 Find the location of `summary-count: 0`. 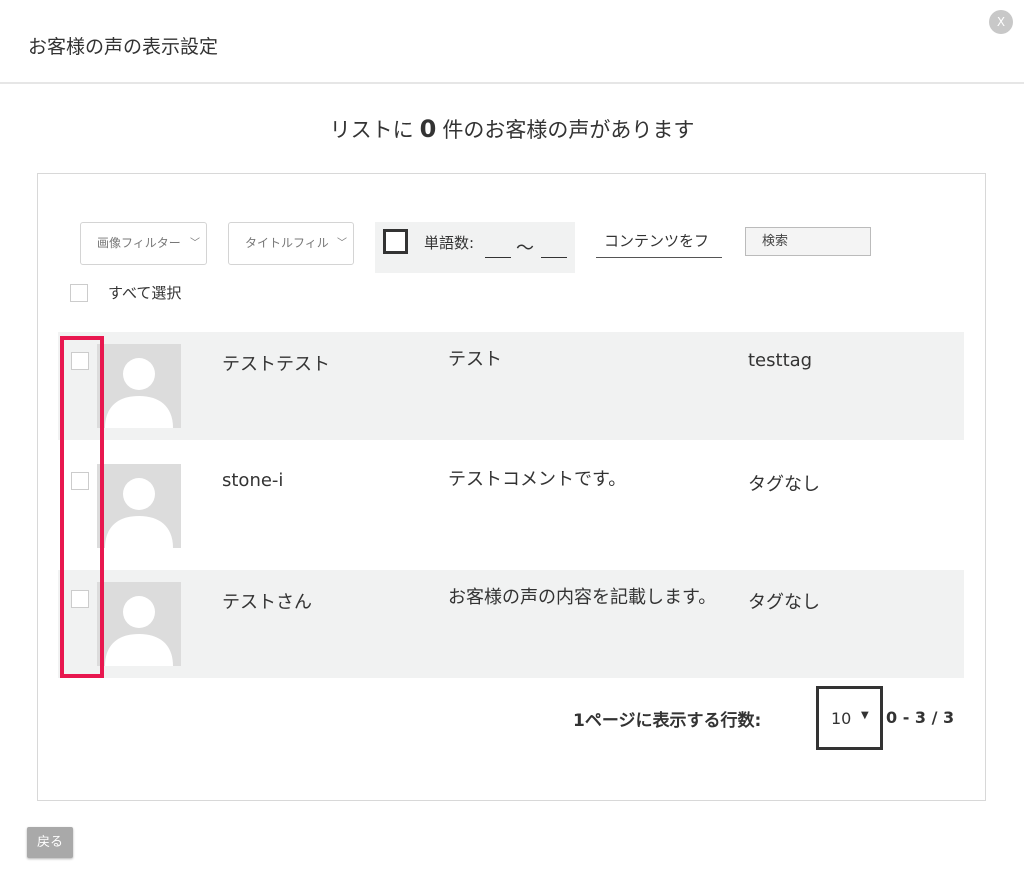

summary-count: 0 is located at coordinates (428, 129).